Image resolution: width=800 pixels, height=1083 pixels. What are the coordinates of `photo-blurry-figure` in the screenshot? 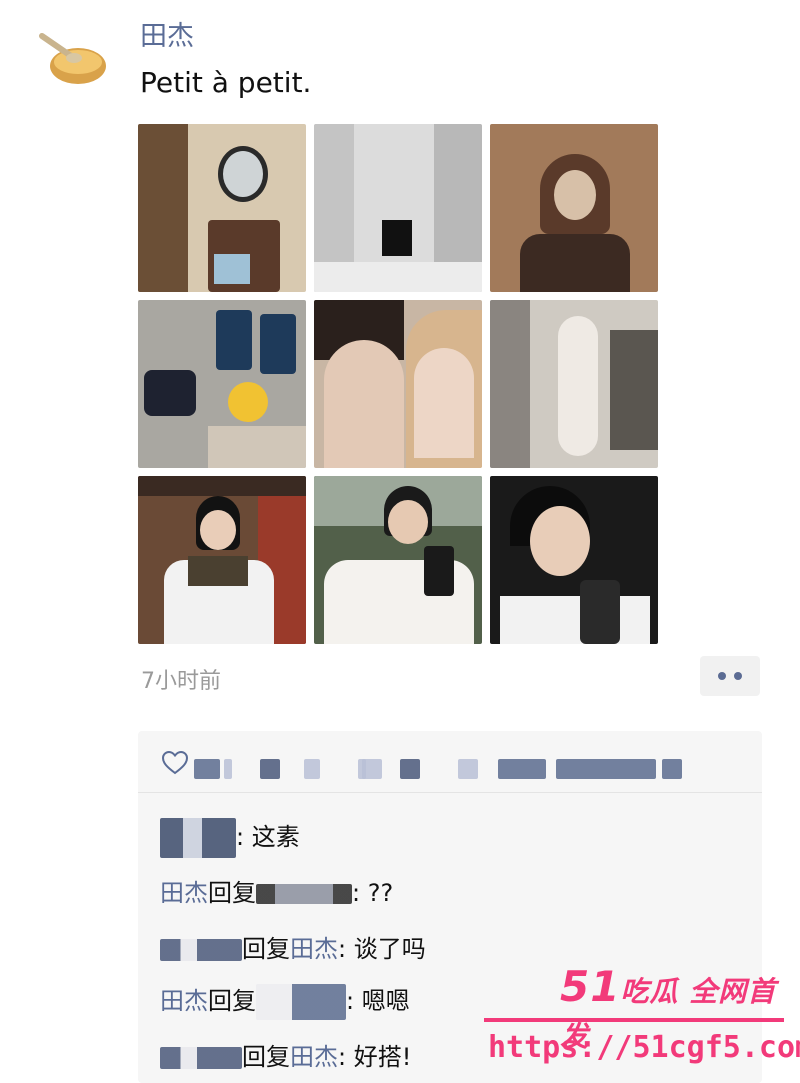 It's located at (574, 384).